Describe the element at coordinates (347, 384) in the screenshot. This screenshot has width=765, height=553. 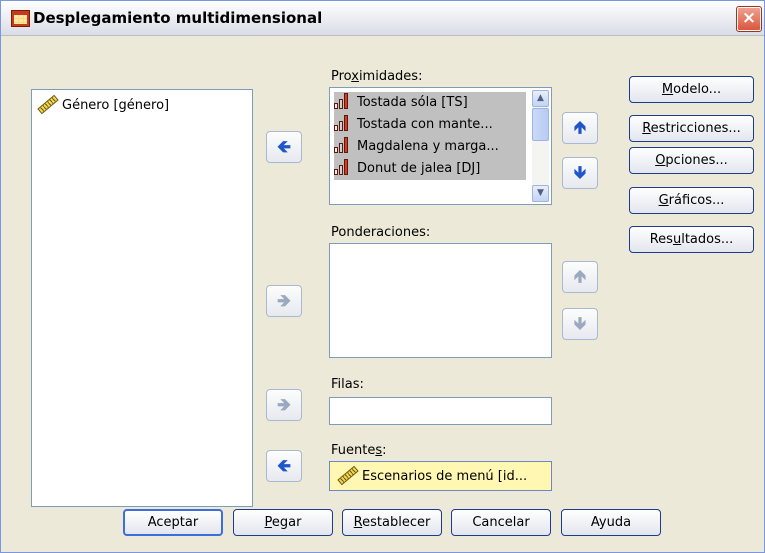
I see `filas-label: Filas:` at that location.